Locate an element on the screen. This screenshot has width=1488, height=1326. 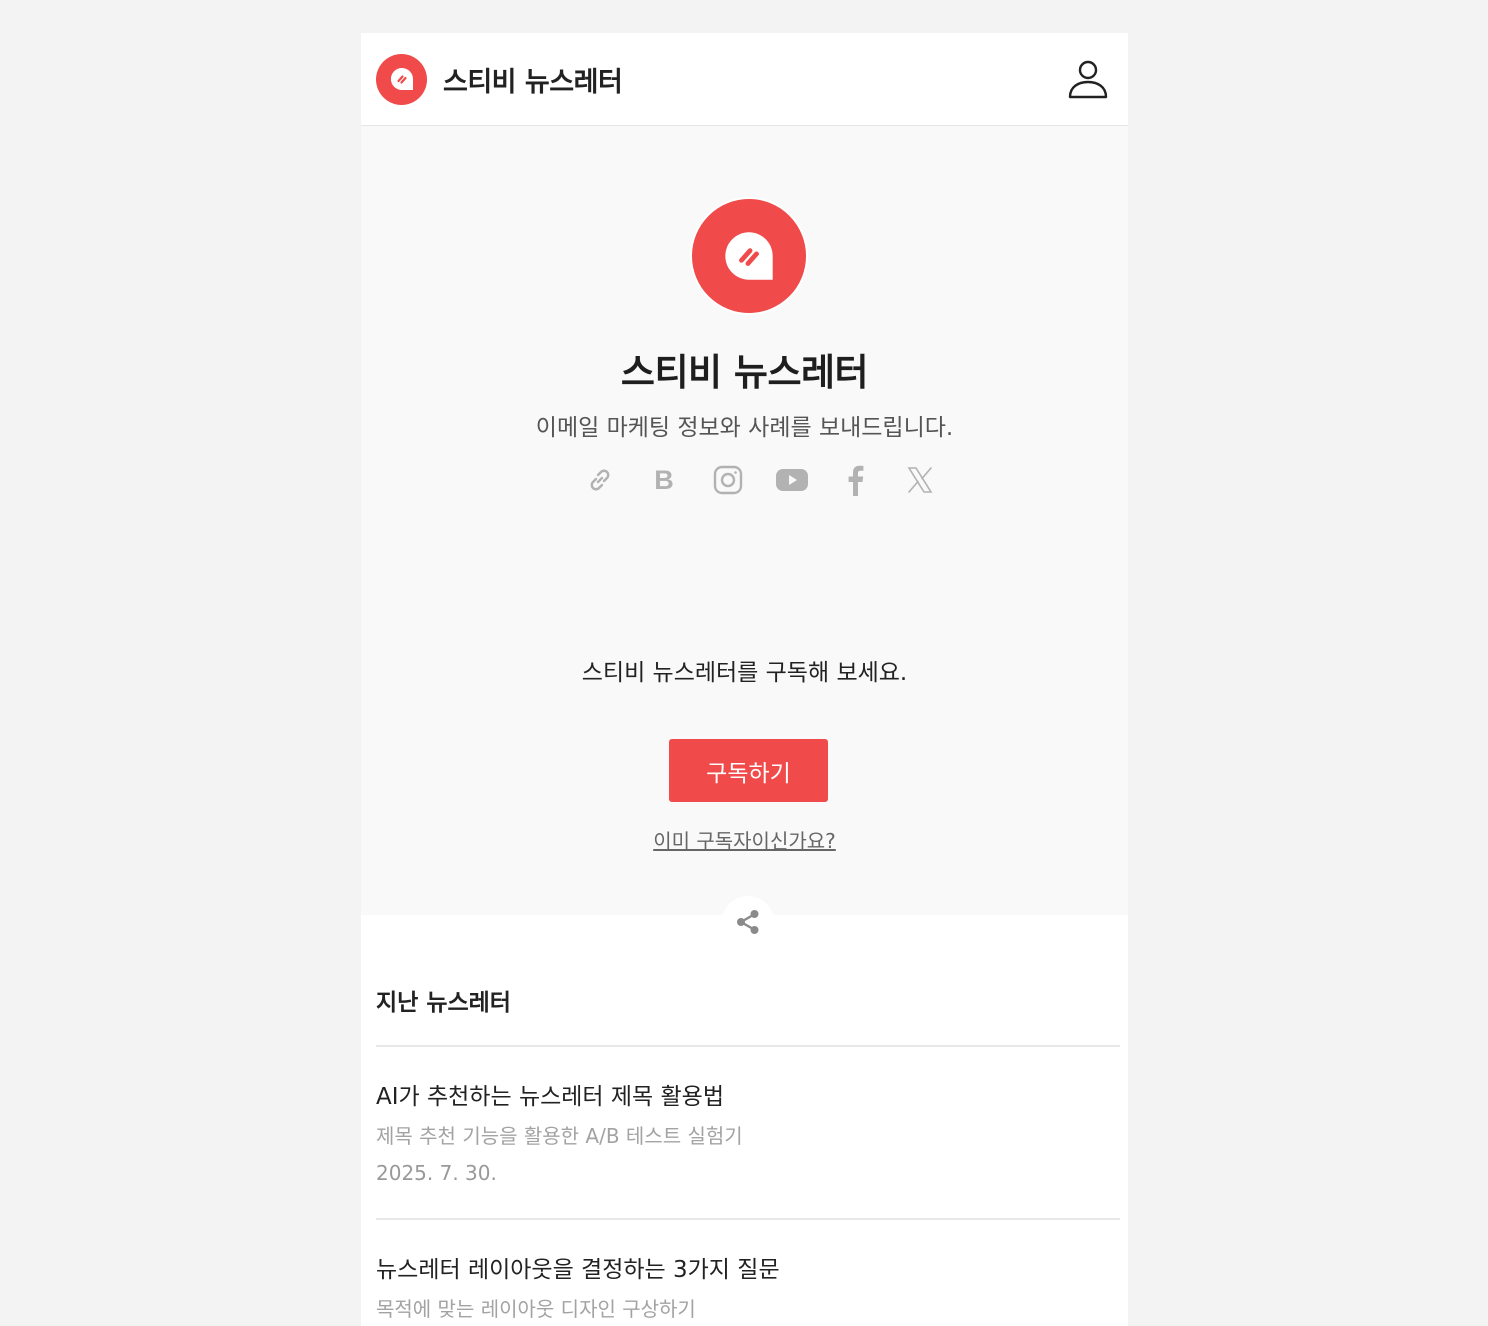
share-icon is located at coordinates (748, 922).